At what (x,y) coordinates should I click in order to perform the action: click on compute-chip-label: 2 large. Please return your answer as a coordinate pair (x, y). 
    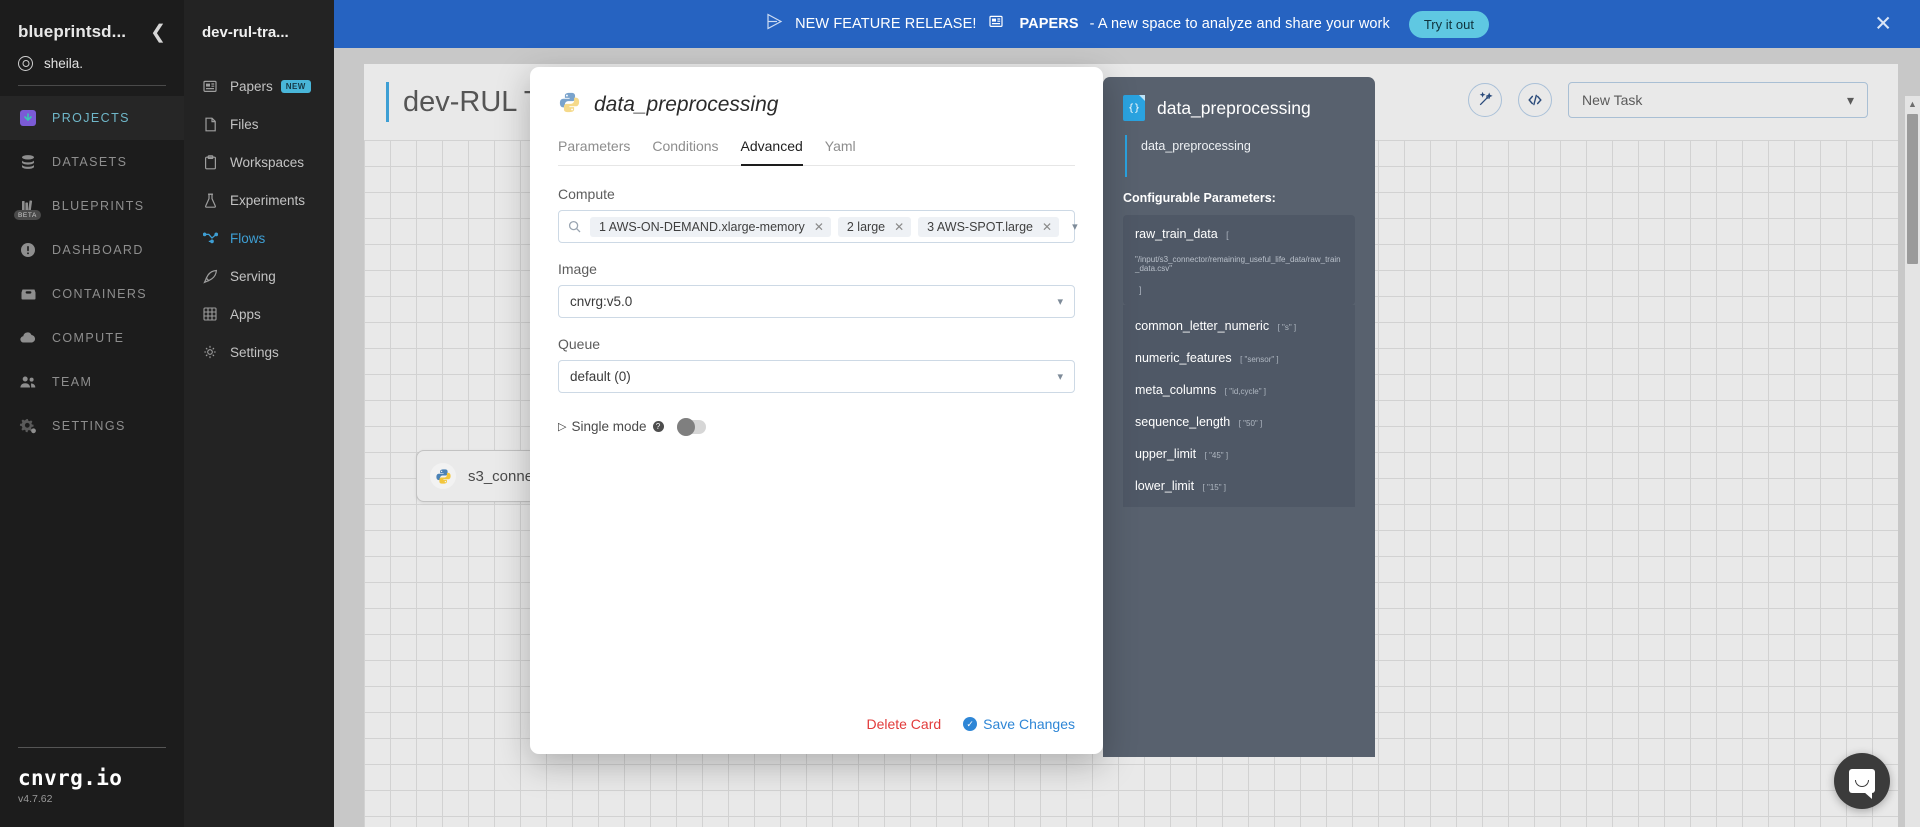
    Looking at the image, I should click on (866, 226).